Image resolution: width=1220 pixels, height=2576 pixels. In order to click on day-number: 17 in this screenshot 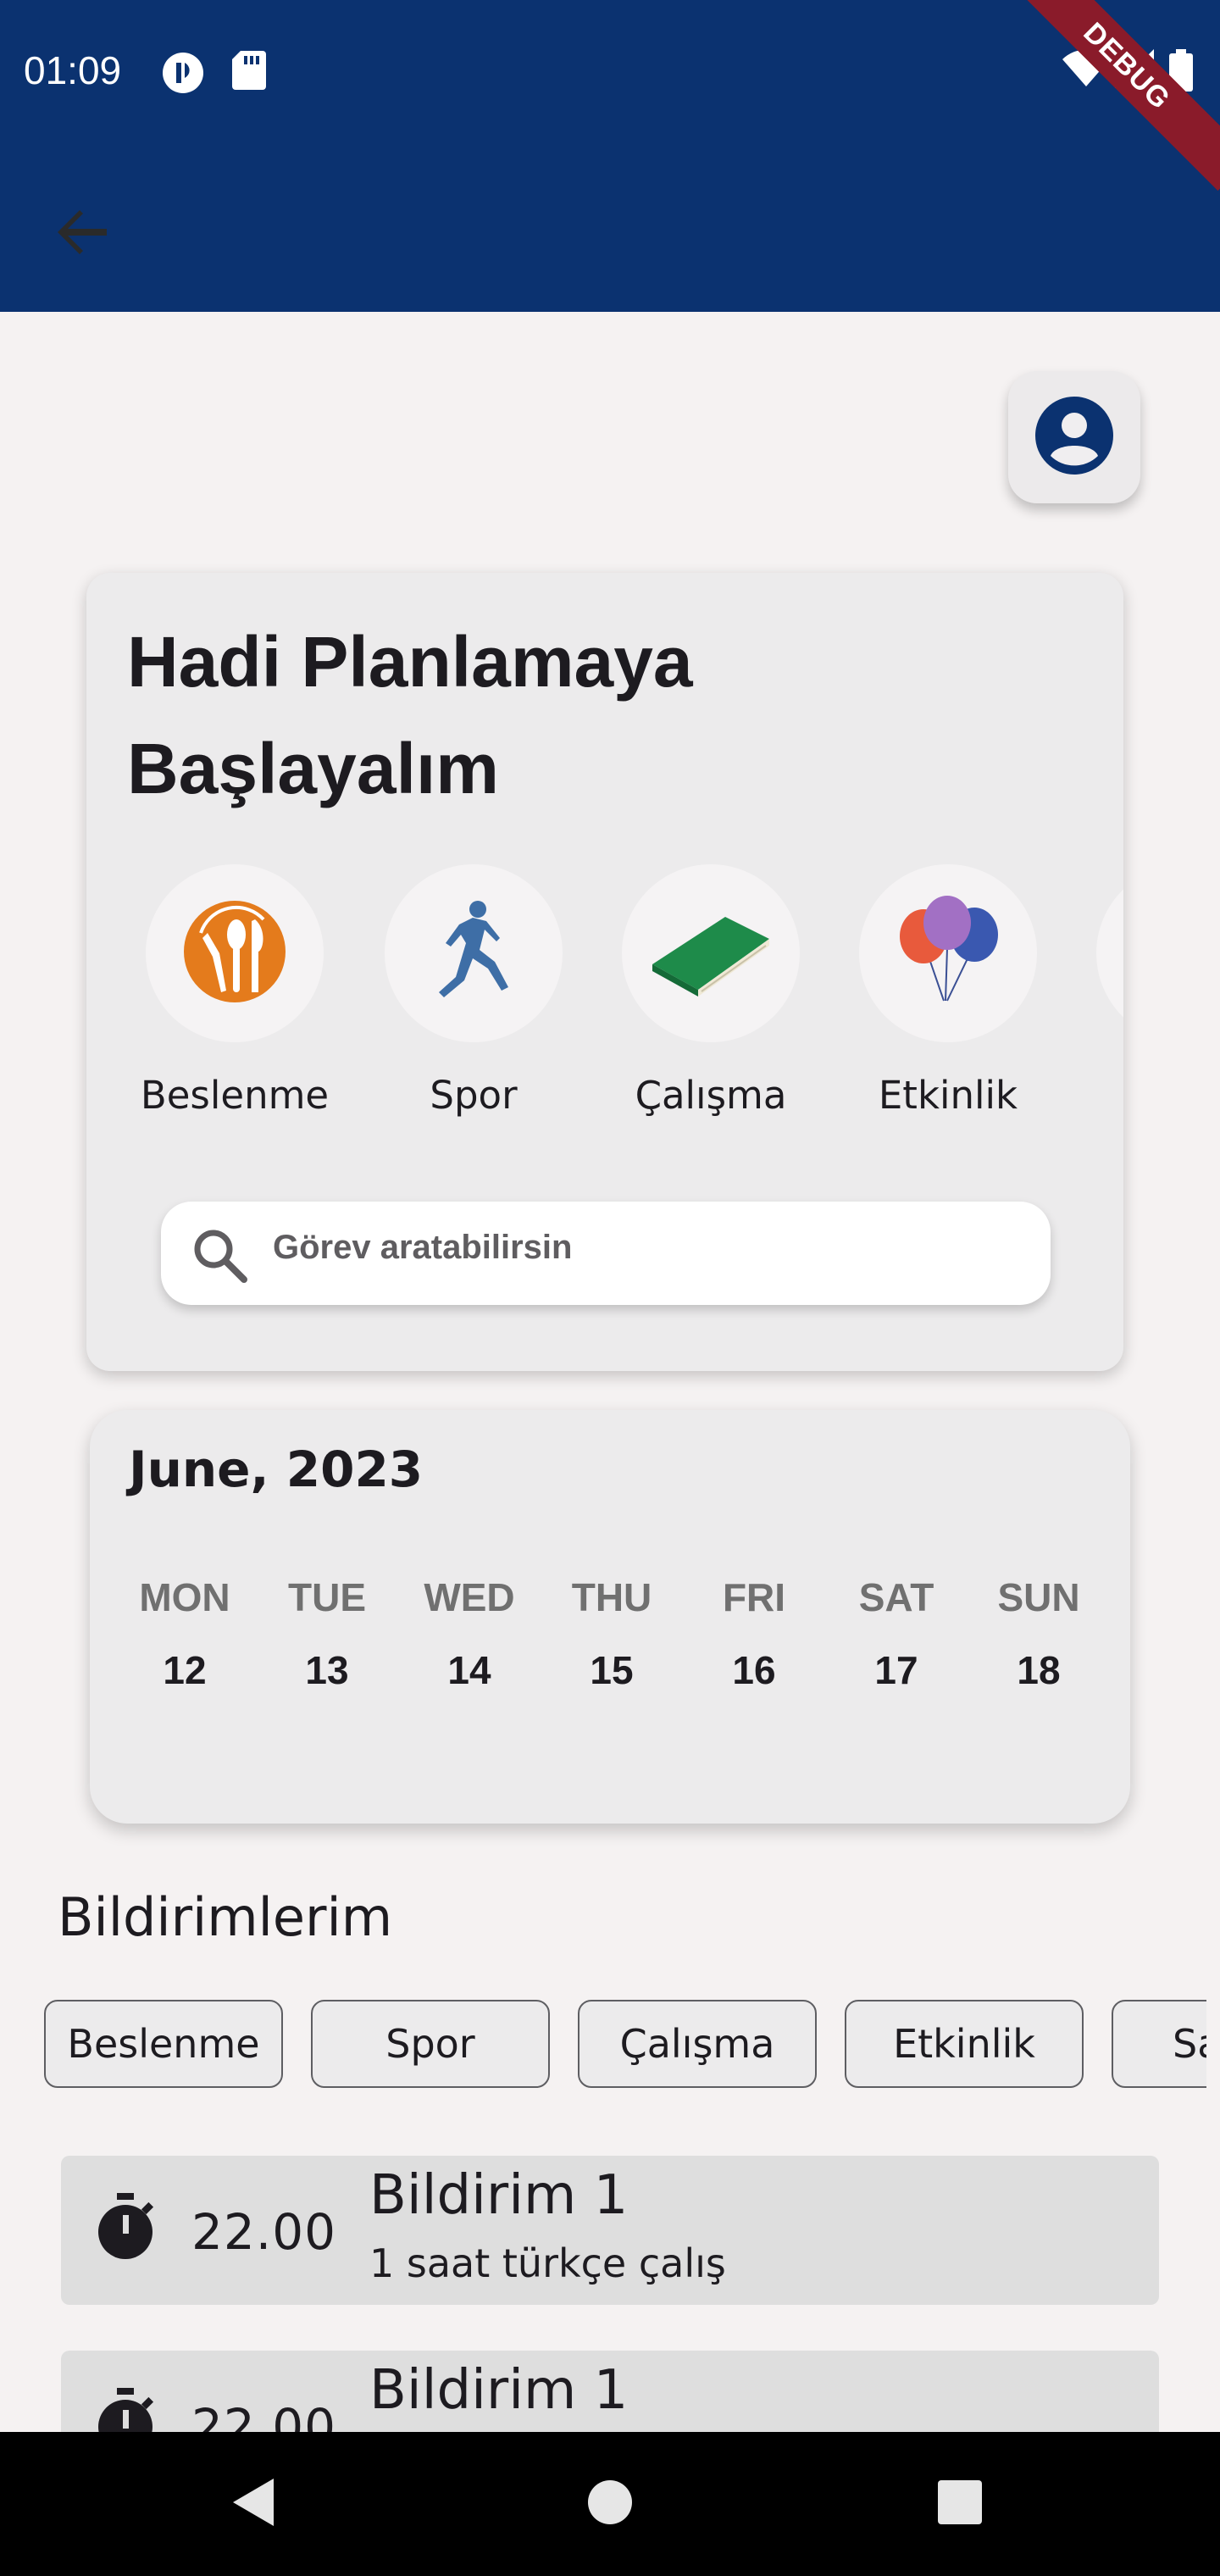, I will do `click(896, 1670)`.